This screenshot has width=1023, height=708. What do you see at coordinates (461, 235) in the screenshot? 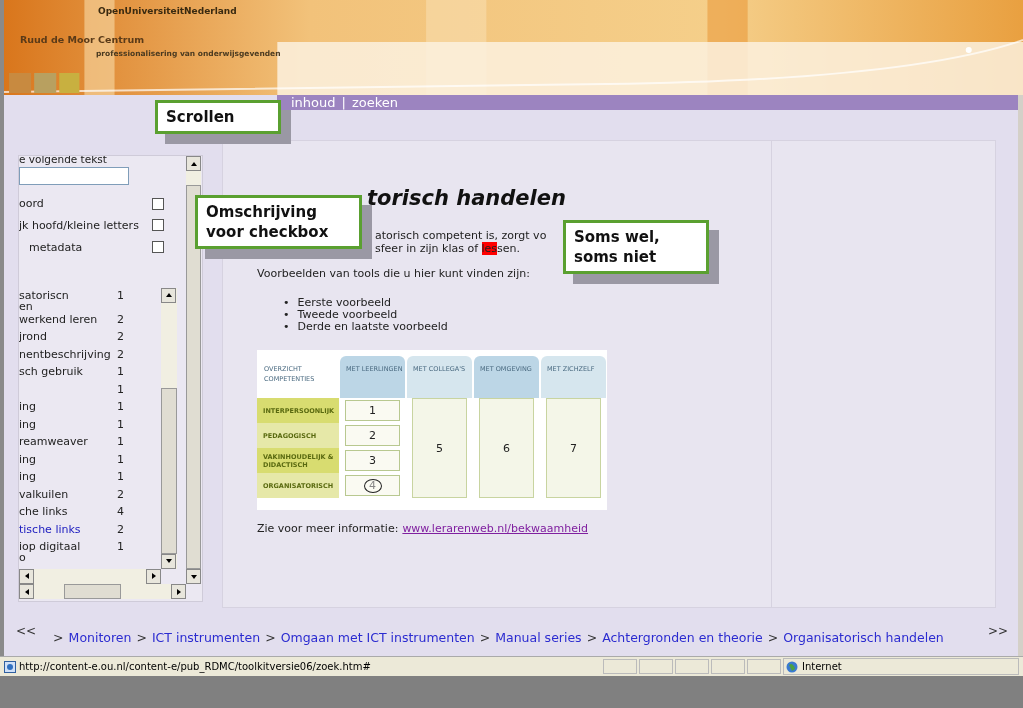
I see `paragraph-text: atorisch competent is, zorgt vo` at bounding box center [461, 235].